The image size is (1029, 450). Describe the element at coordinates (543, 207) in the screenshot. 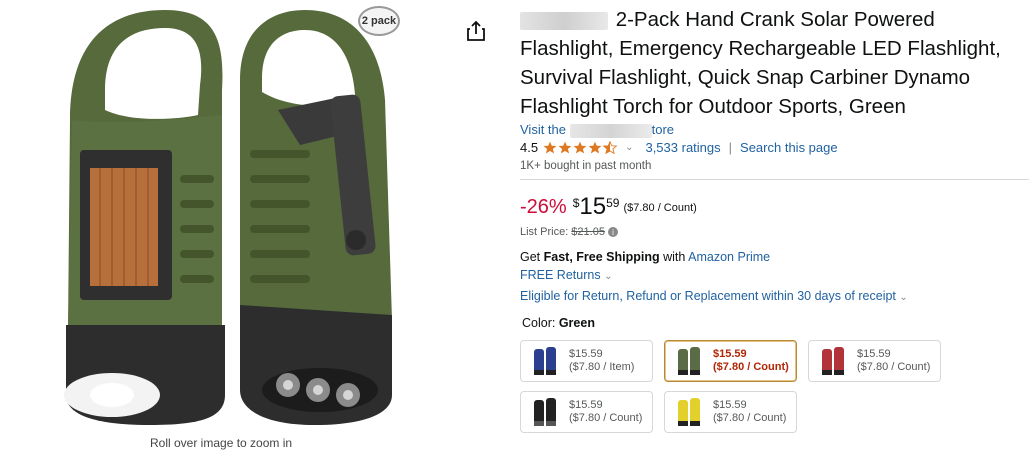

I see `discount-percent: -26%` at that location.